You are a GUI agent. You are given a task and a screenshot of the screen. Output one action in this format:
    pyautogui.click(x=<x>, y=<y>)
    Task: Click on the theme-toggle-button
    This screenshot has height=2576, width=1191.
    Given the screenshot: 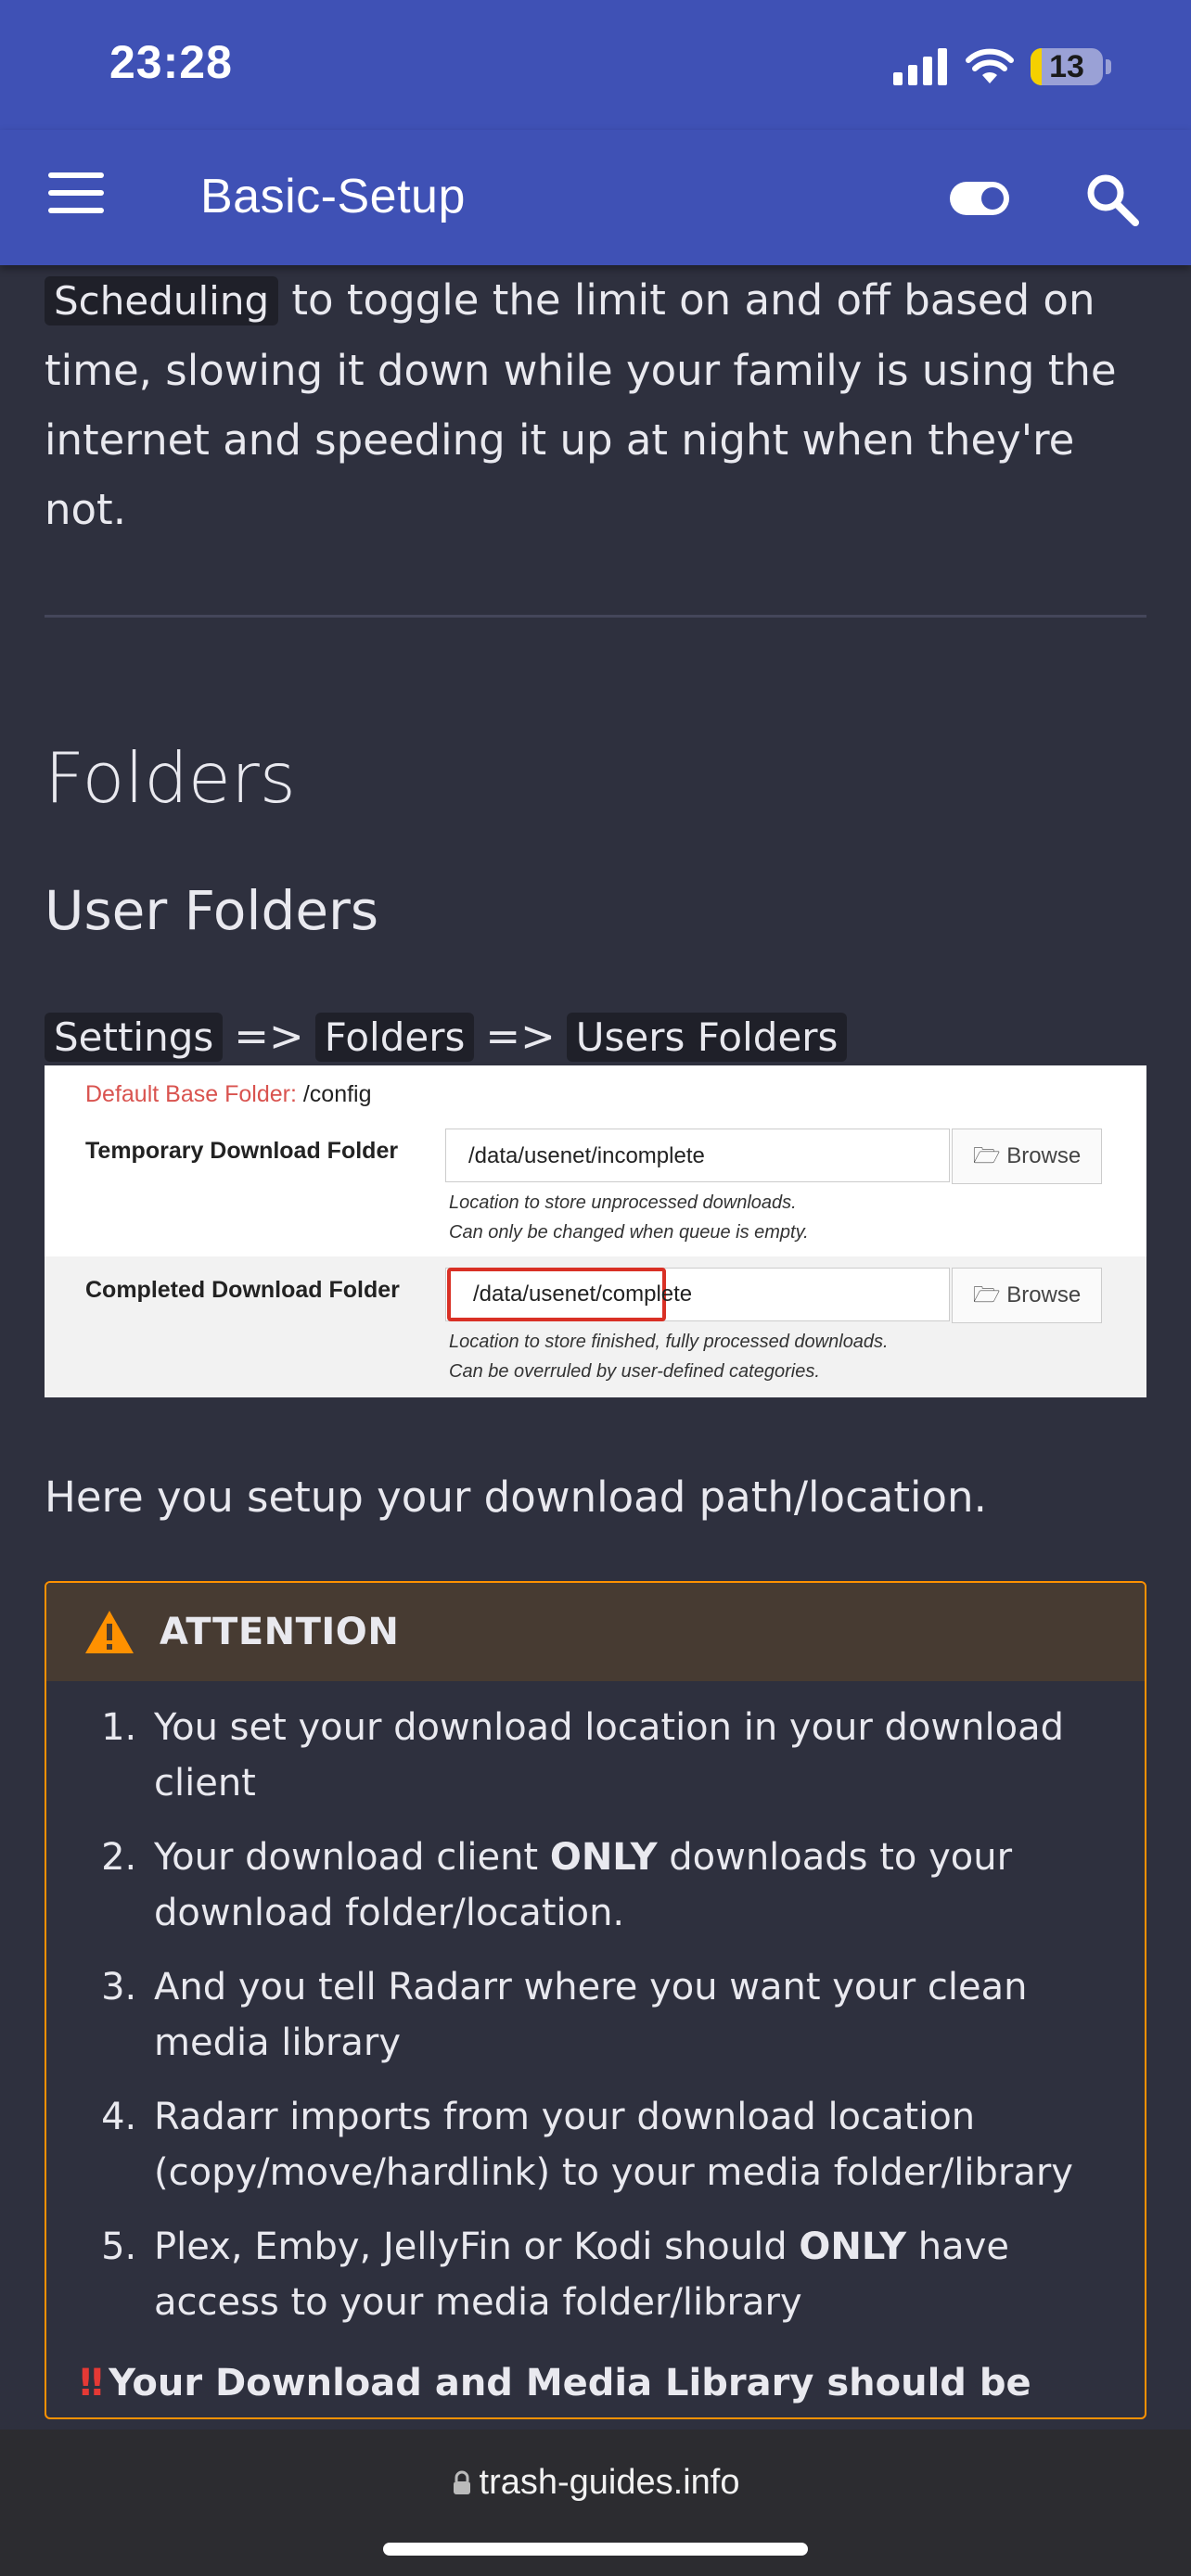 What is the action you would take?
    pyautogui.click(x=980, y=198)
    